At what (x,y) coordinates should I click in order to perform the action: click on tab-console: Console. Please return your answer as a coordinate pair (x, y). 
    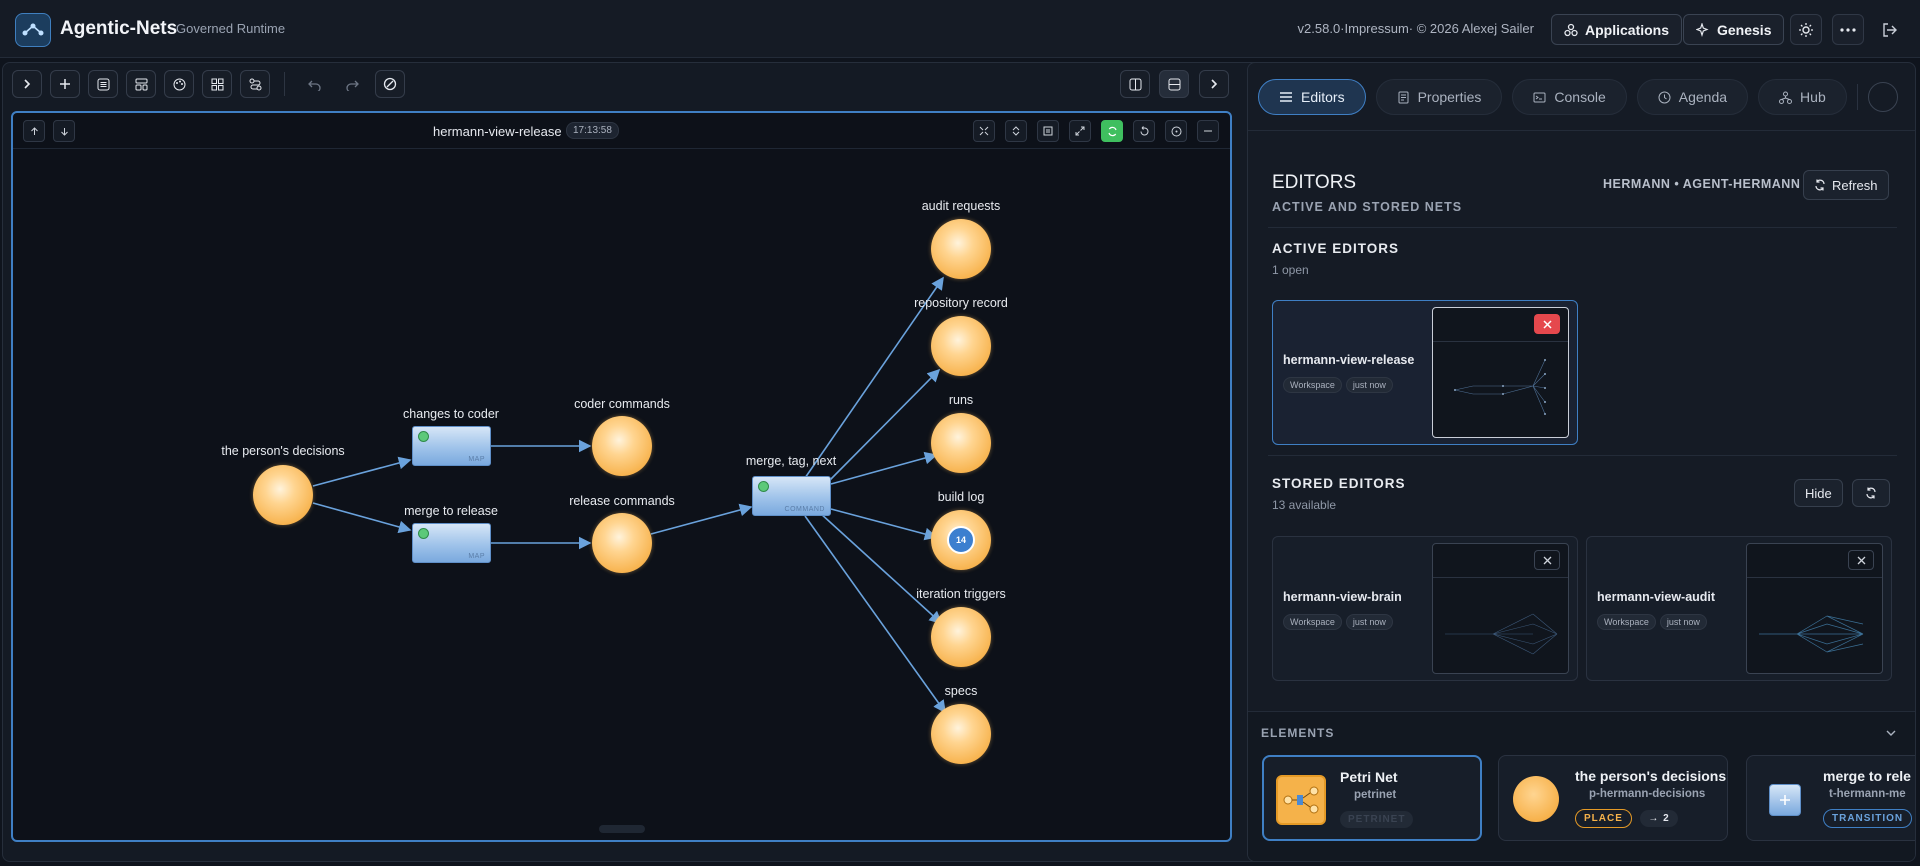
    Looking at the image, I should click on (1569, 97).